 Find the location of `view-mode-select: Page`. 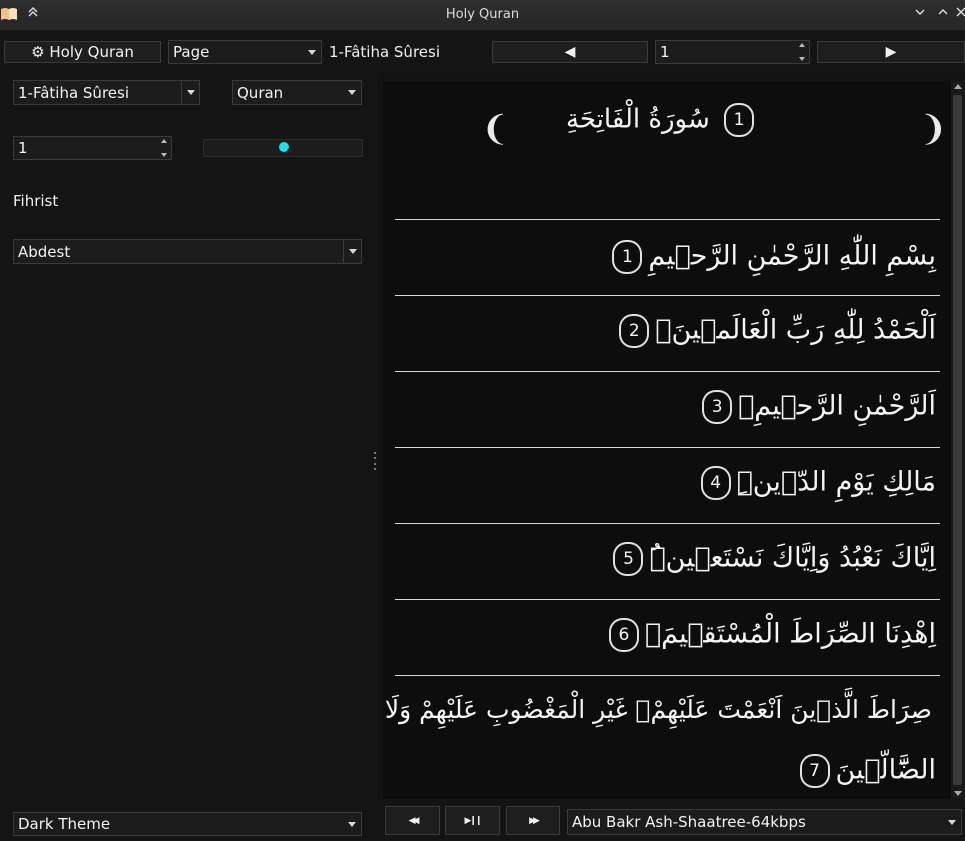

view-mode-select: Page is located at coordinates (245, 52).